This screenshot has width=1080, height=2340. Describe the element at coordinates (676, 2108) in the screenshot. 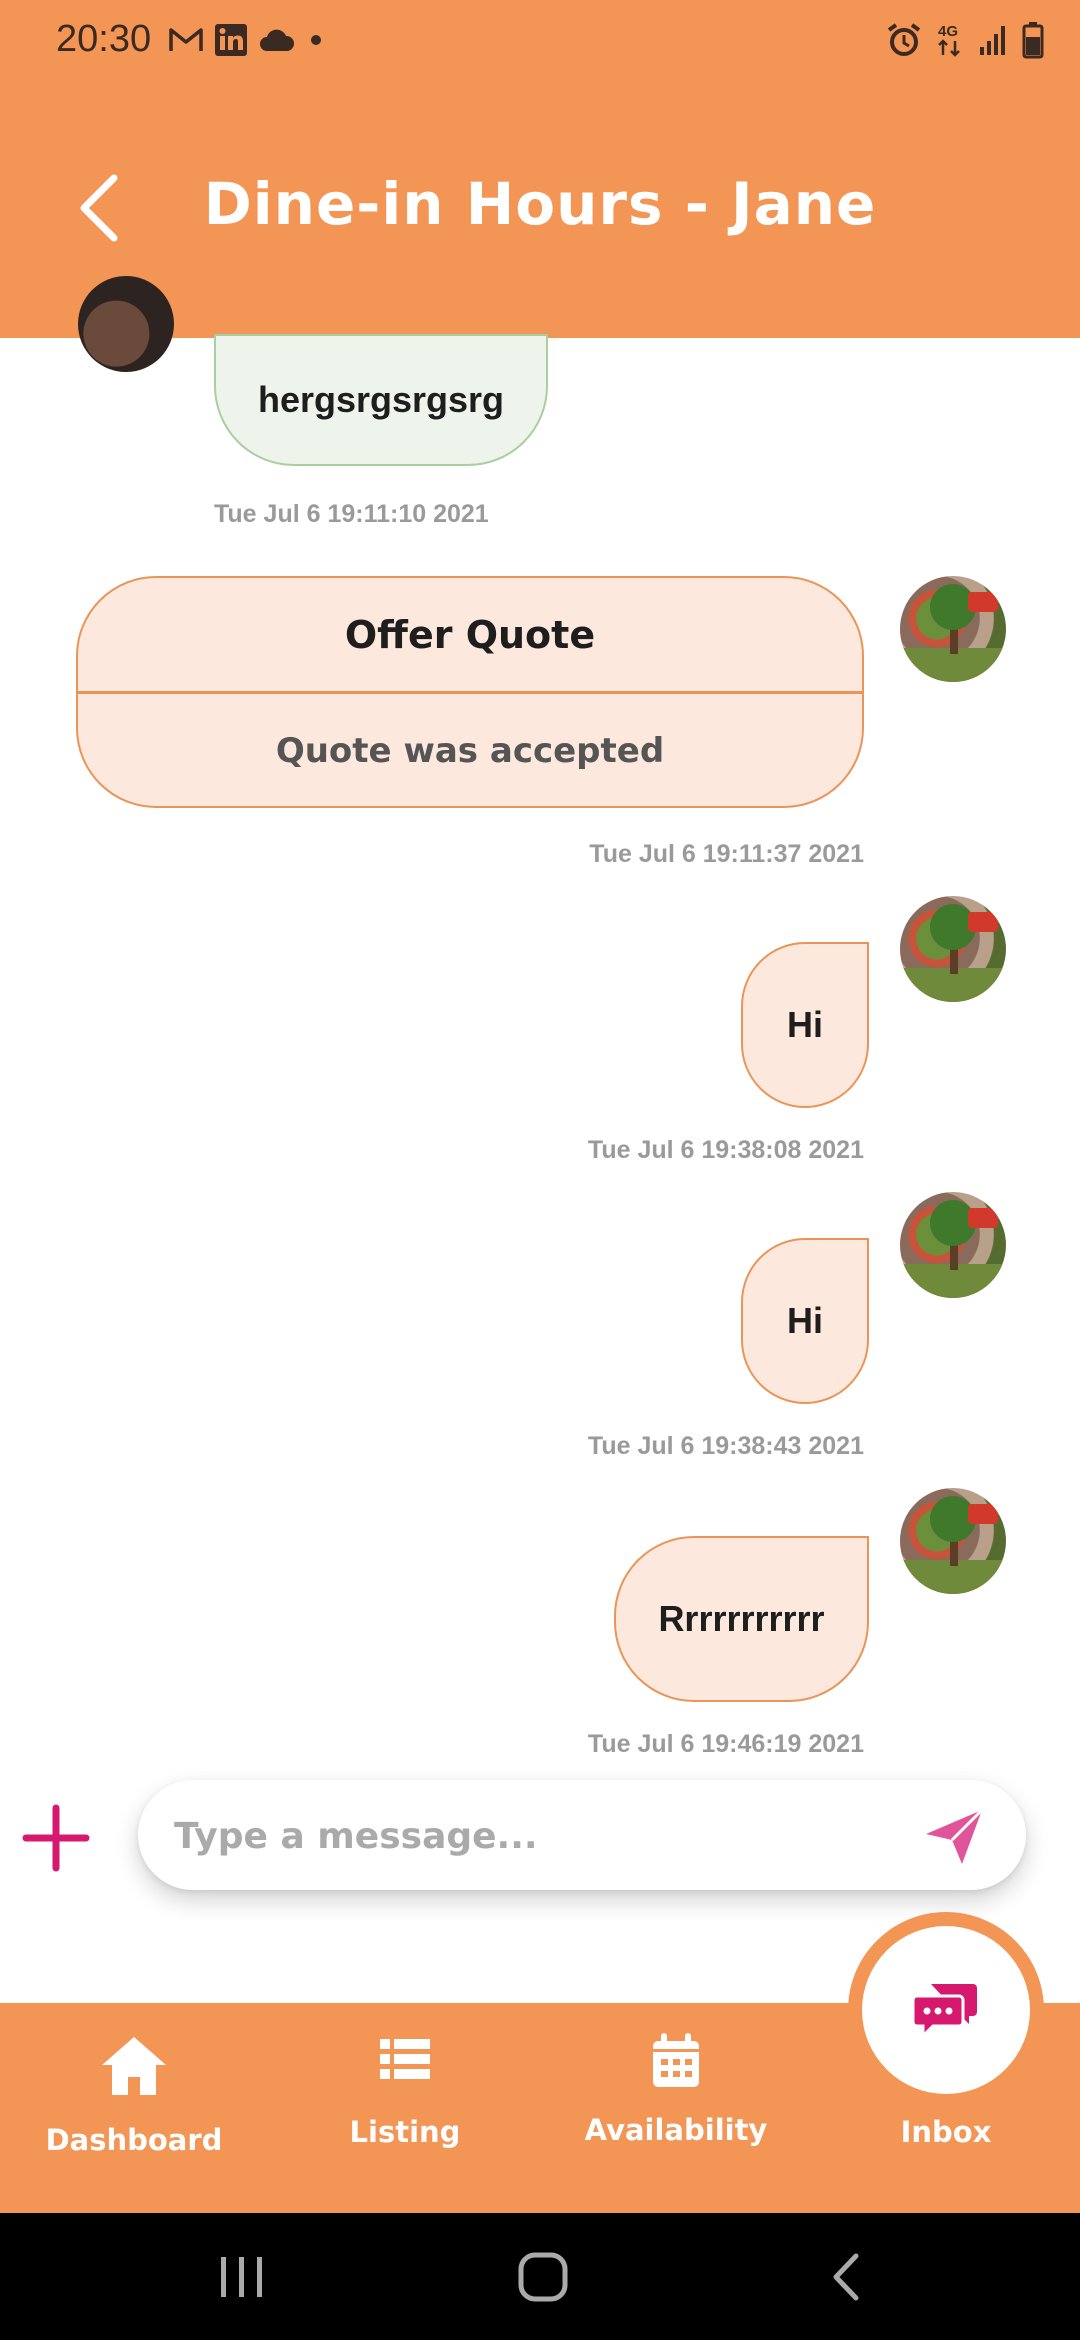

I see `nav-item-availability: Availability` at that location.